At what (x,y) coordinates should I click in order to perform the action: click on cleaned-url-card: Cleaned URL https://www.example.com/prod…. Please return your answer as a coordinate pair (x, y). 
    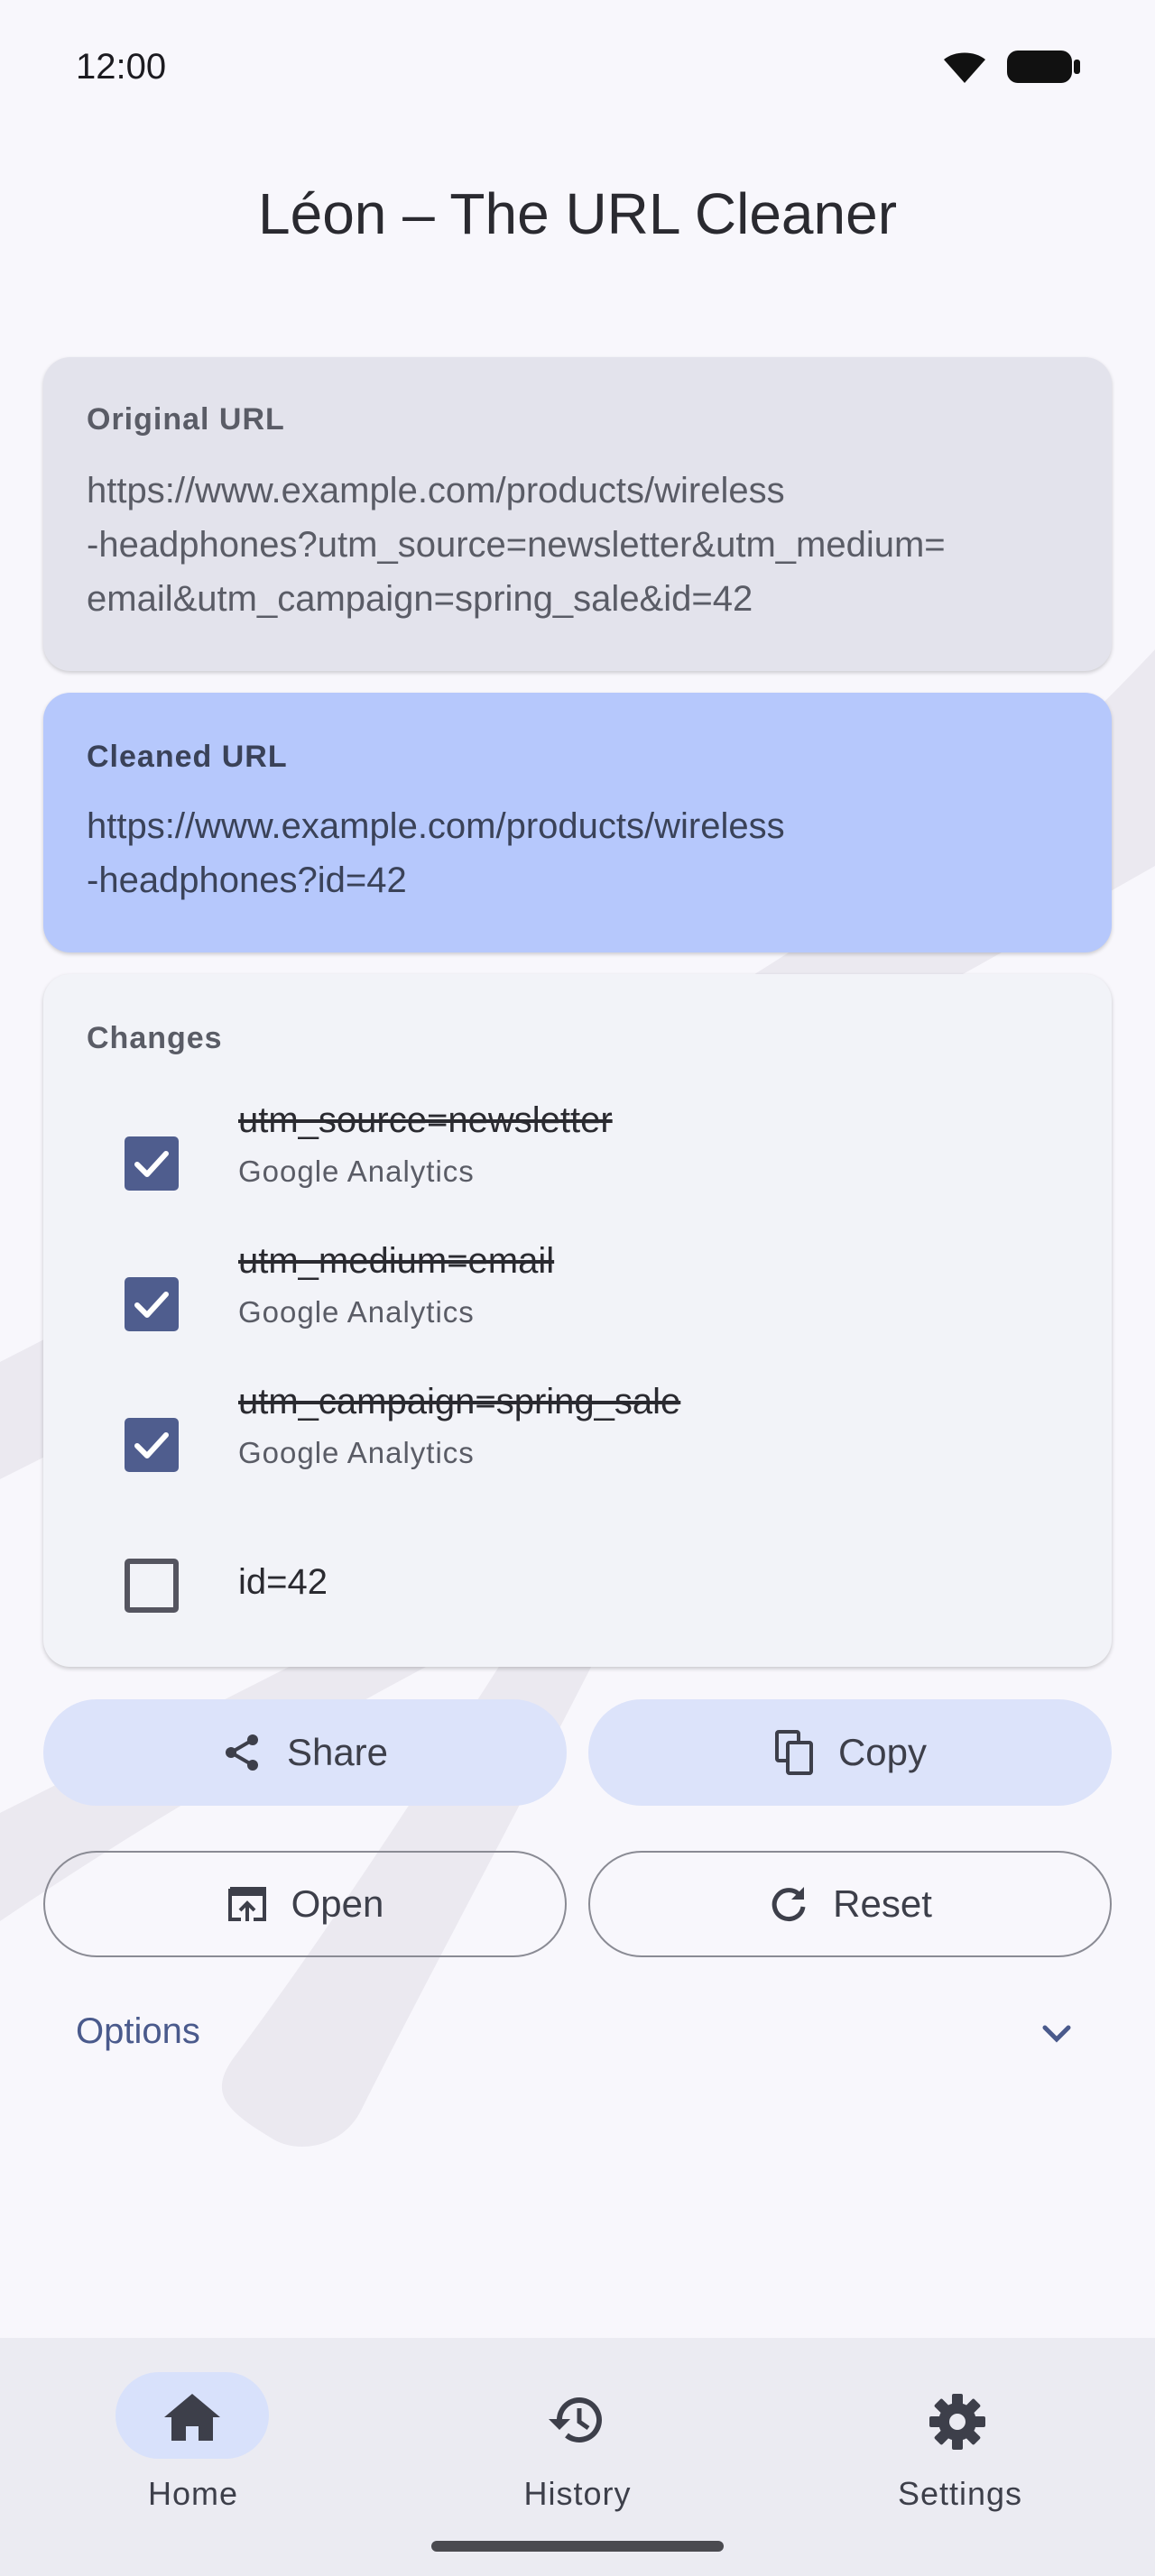
    Looking at the image, I should click on (577, 822).